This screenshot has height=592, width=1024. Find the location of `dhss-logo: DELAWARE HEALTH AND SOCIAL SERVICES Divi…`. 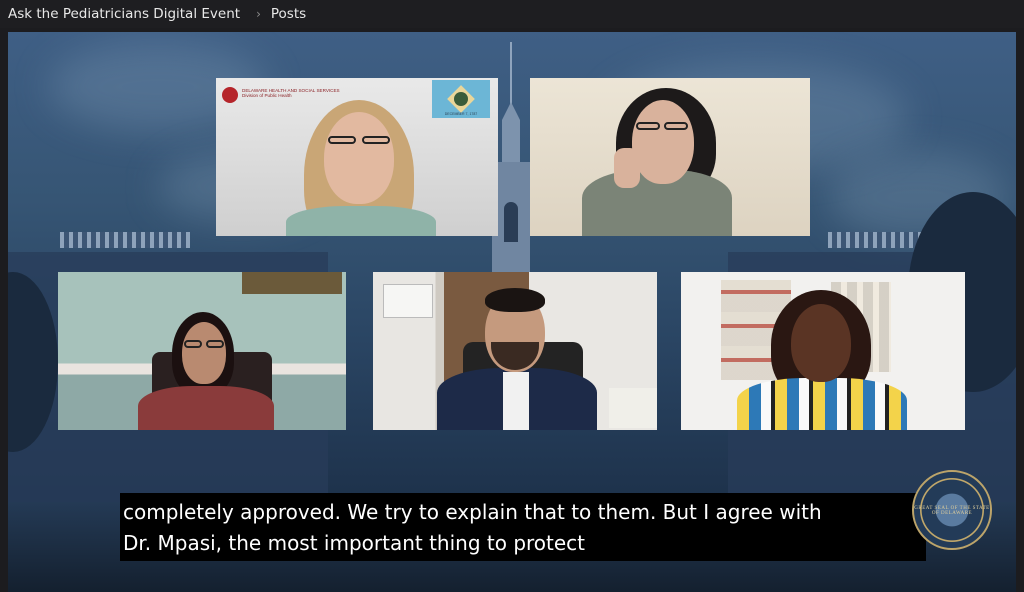

dhss-logo: DELAWARE HEALTH AND SOCIAL SERVICES Divi… is located at coordinates (281, 97).